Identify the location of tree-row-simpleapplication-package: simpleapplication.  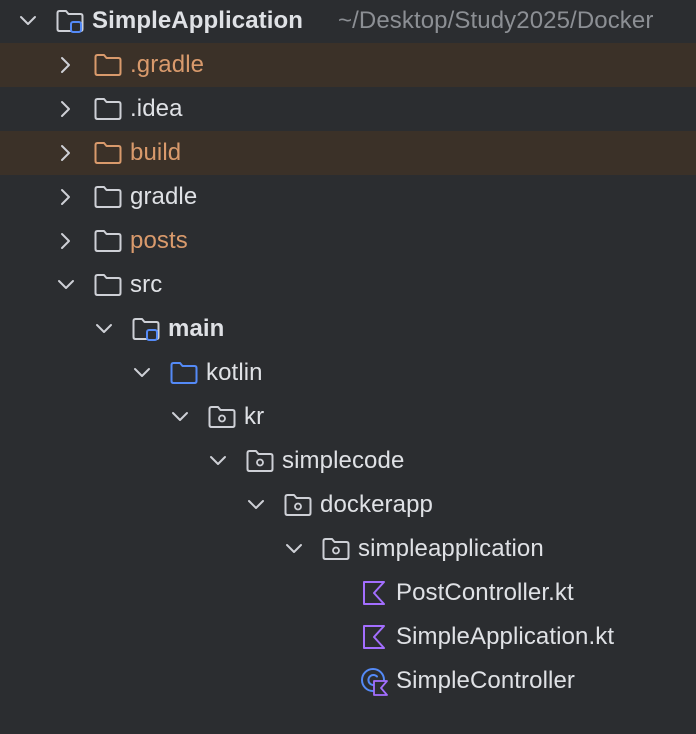
(348, 549).